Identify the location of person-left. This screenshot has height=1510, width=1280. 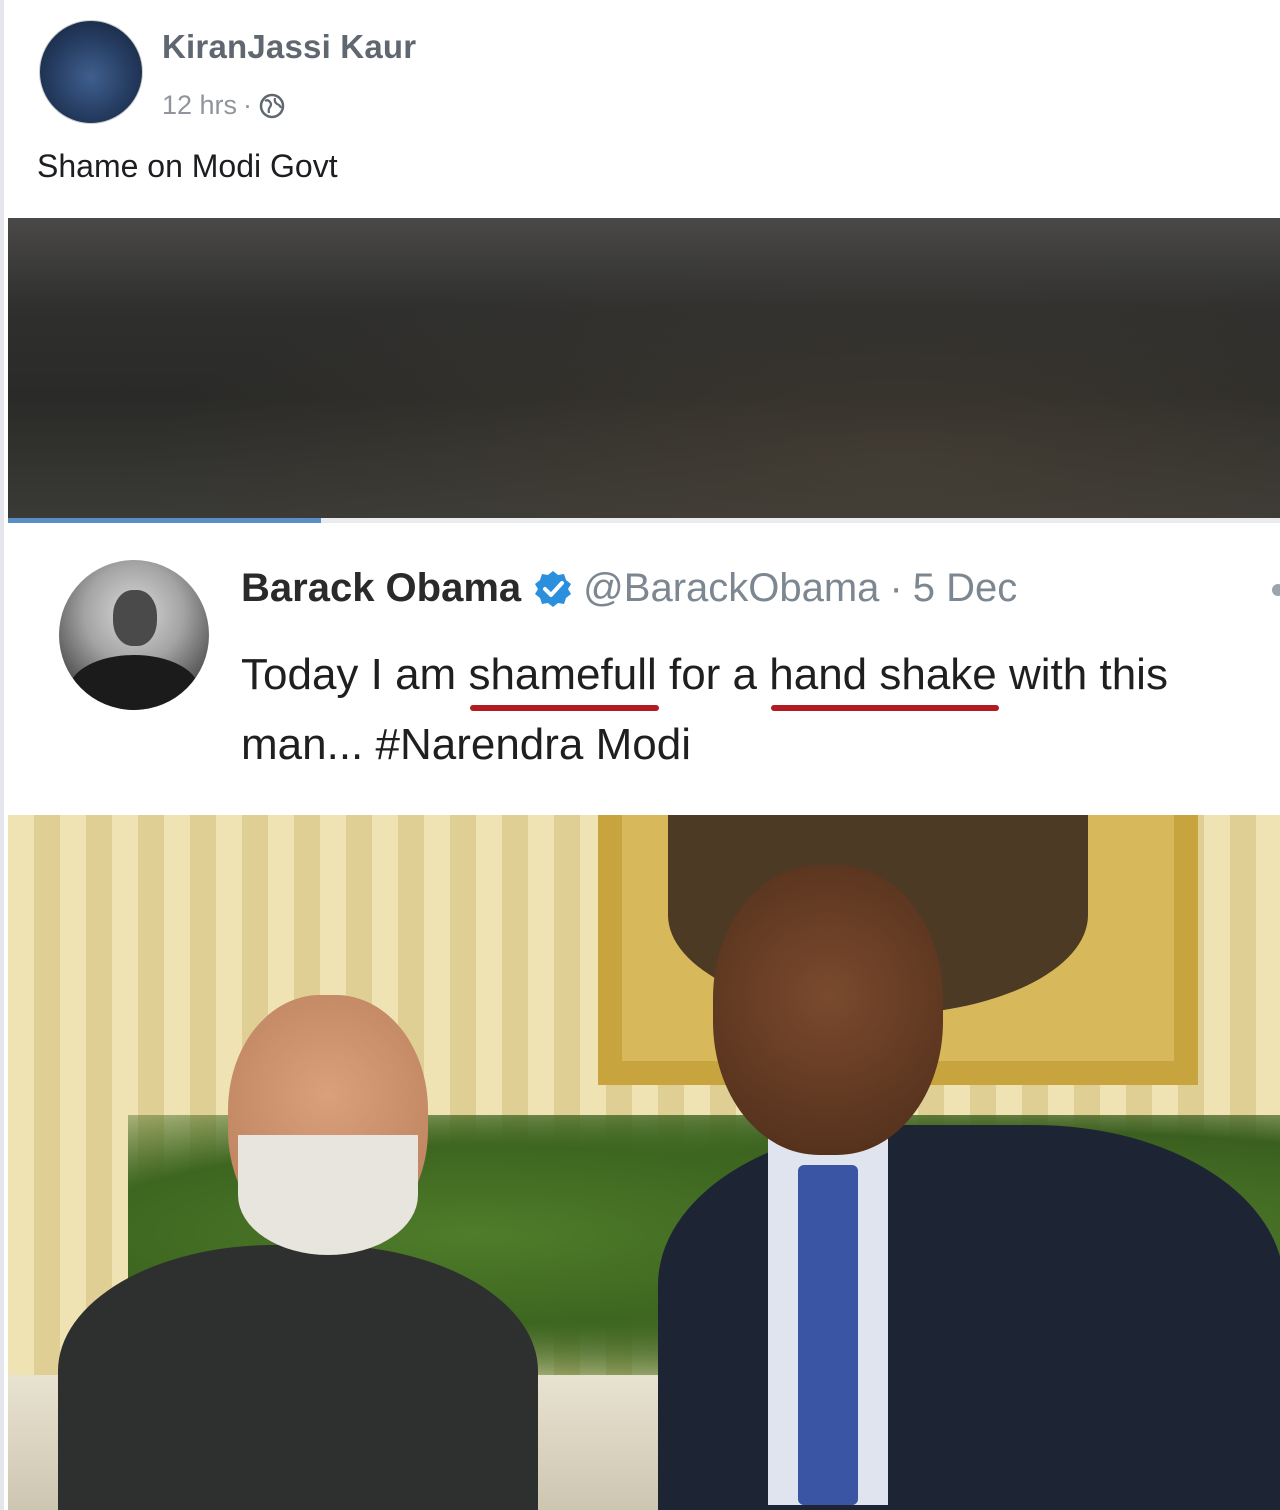
(298, 1252).